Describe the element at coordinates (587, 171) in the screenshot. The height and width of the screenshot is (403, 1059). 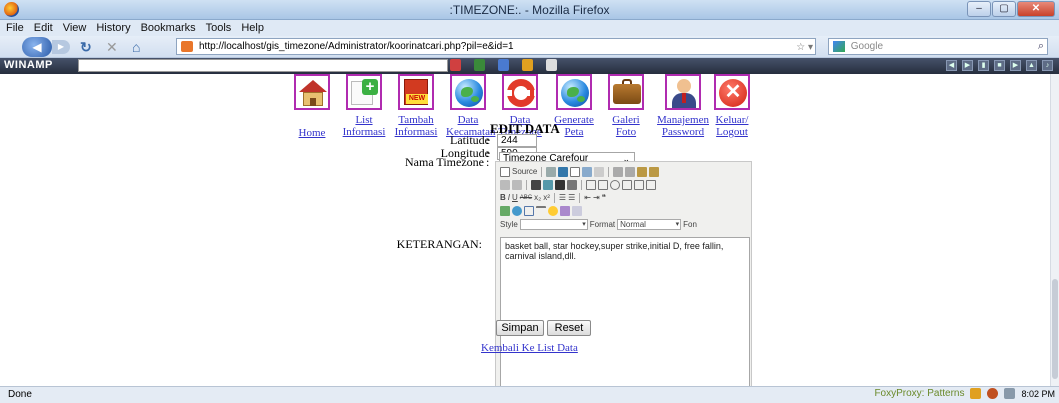
I see `preview-icon` at that location.